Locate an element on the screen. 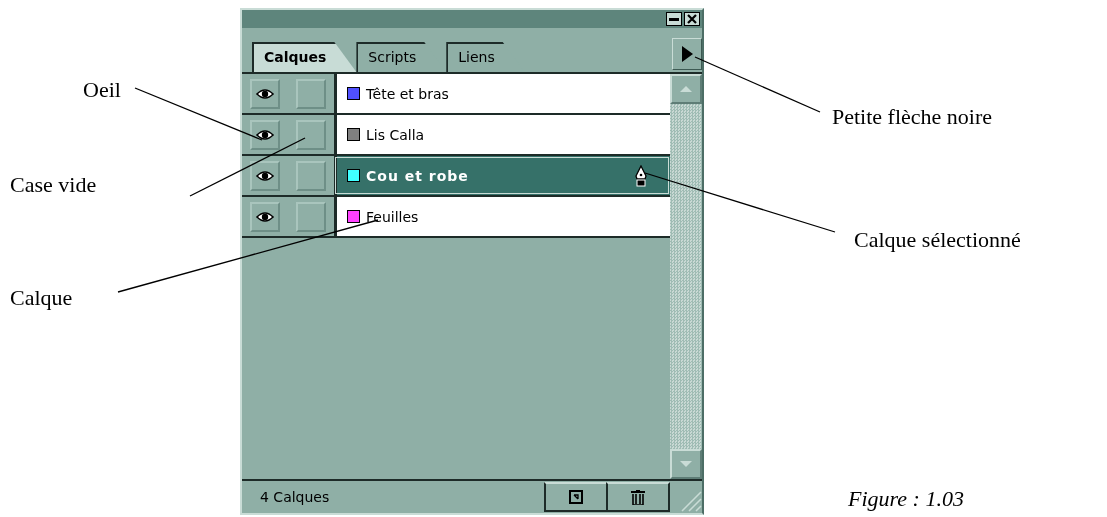 This screenshot has width=1107, height=517. figure-caption: Figure : 1.03 is located at coordinates (906, 499).